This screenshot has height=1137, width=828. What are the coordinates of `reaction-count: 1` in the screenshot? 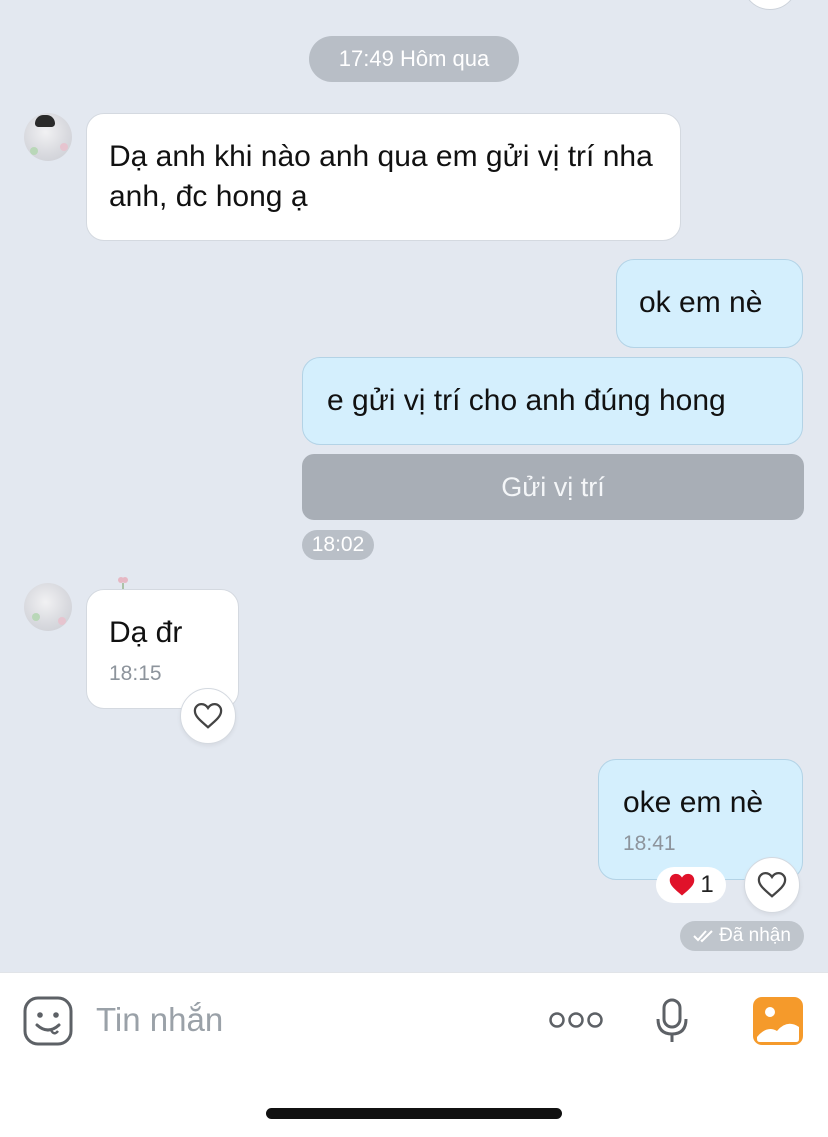 It's located at (707, 884).